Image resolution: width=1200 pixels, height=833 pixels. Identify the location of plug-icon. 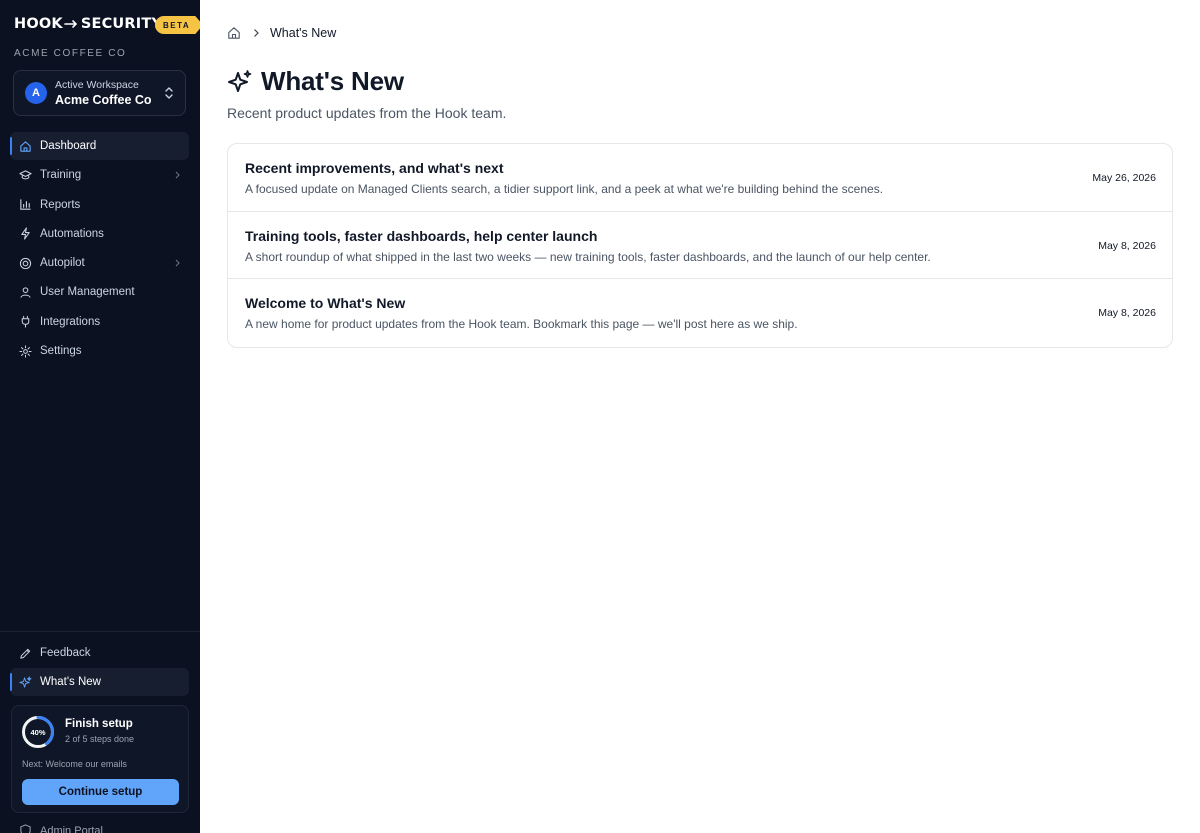
(25, 321).